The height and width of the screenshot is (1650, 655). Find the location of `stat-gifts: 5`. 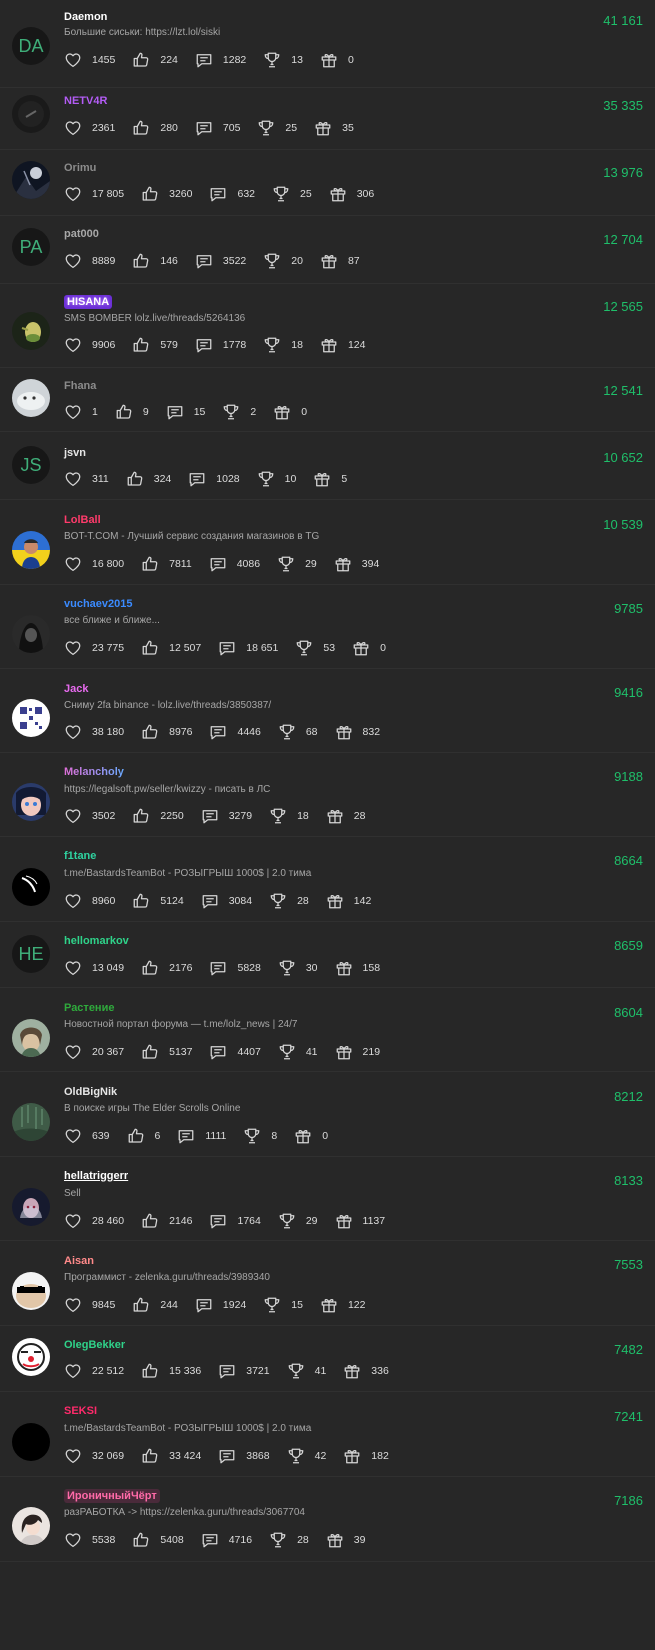

stat-gifts: 5 is located at coordinates (330, 479).